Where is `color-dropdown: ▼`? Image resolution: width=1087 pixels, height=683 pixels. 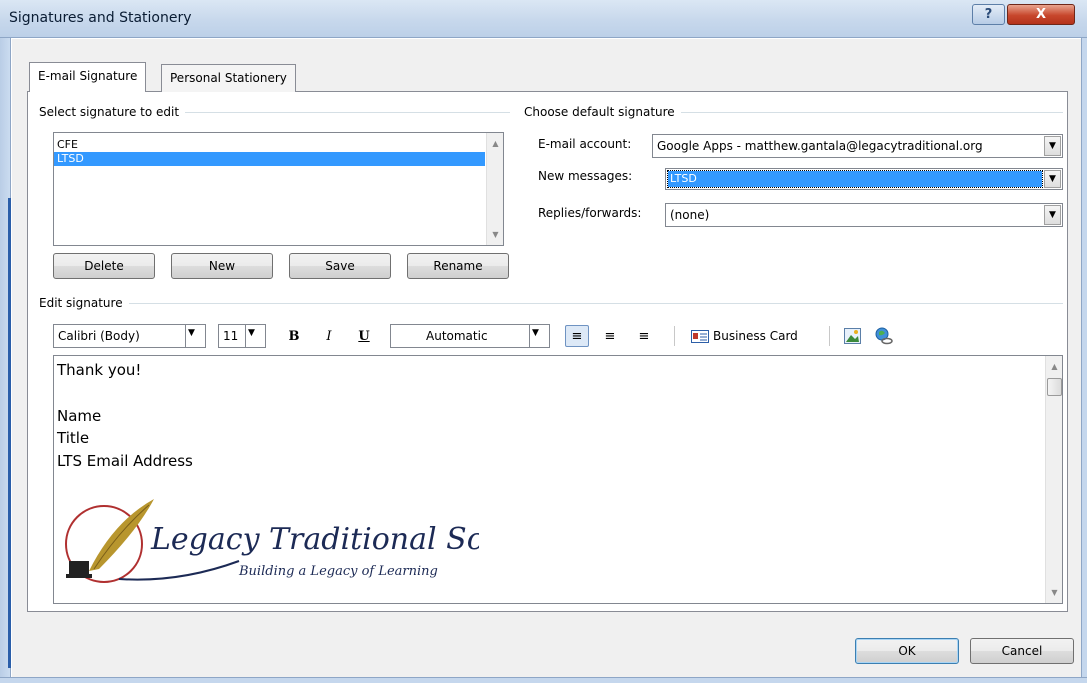
color-dropdown: ▼ is located at coordinates (540, 336).